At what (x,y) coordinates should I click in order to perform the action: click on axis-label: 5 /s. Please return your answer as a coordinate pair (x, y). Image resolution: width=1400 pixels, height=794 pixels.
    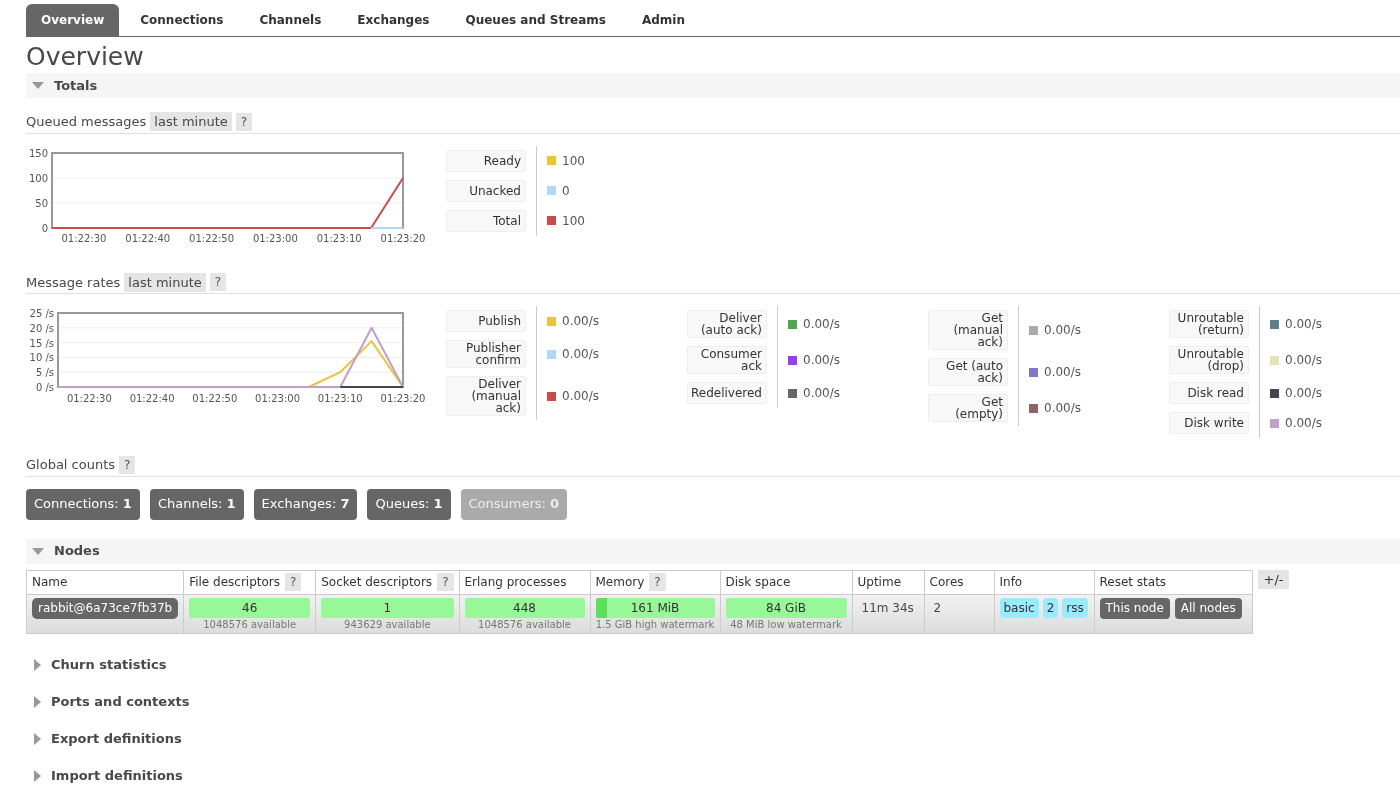
    Looking at the image, I should click on (44, 373).